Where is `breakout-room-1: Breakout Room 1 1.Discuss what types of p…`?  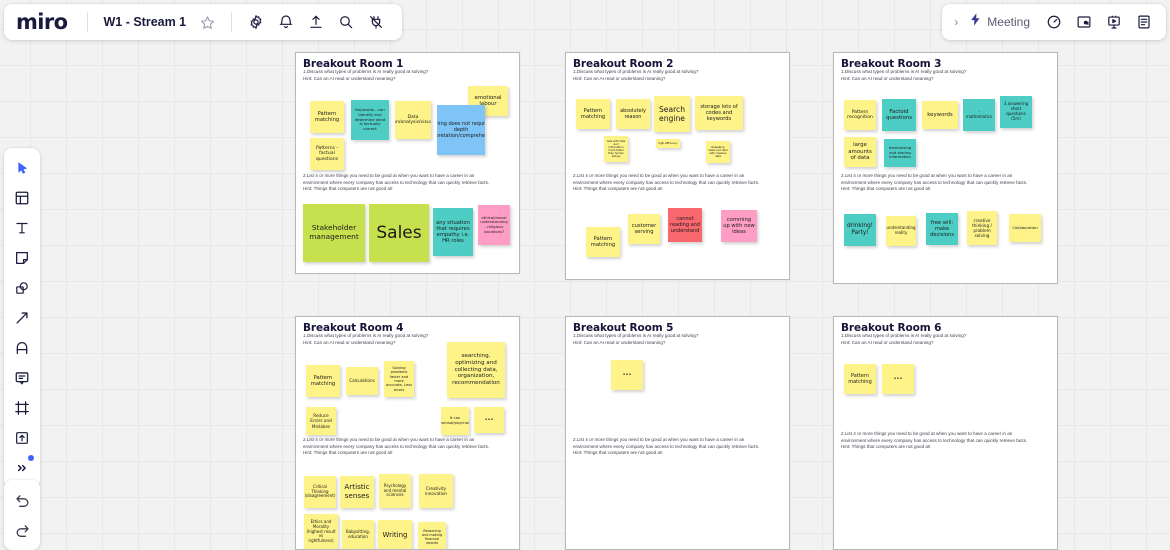 breakout-room-1: Breakout Room 1 1.Discuss what types of p… is located at coordinates (407, 163).